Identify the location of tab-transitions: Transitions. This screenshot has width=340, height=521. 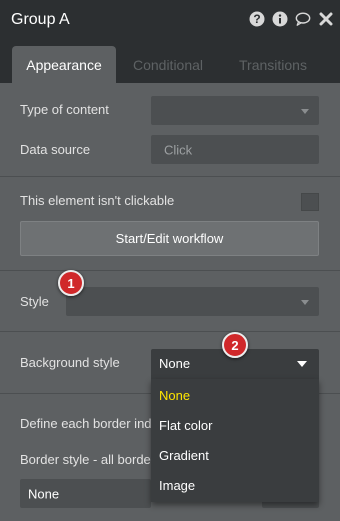
(273, 64).